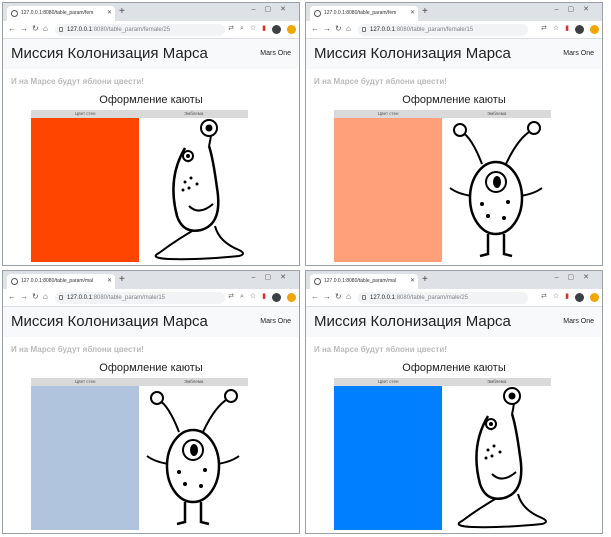 Image resolution: width=611 pixels, height=537 pixels. Describe the element at coordinates (85, 190) in the screenshot. I see `wall-color-swatch` at that location.